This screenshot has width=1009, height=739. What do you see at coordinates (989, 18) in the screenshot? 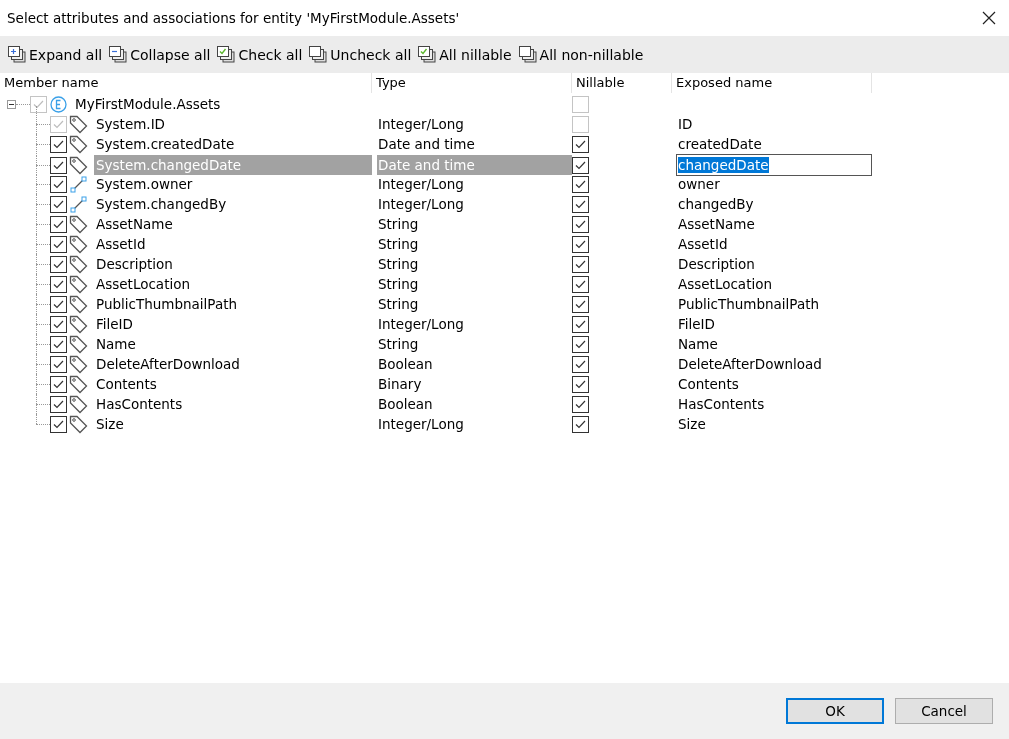
I see `close-button` at bounding box center [989, 18].